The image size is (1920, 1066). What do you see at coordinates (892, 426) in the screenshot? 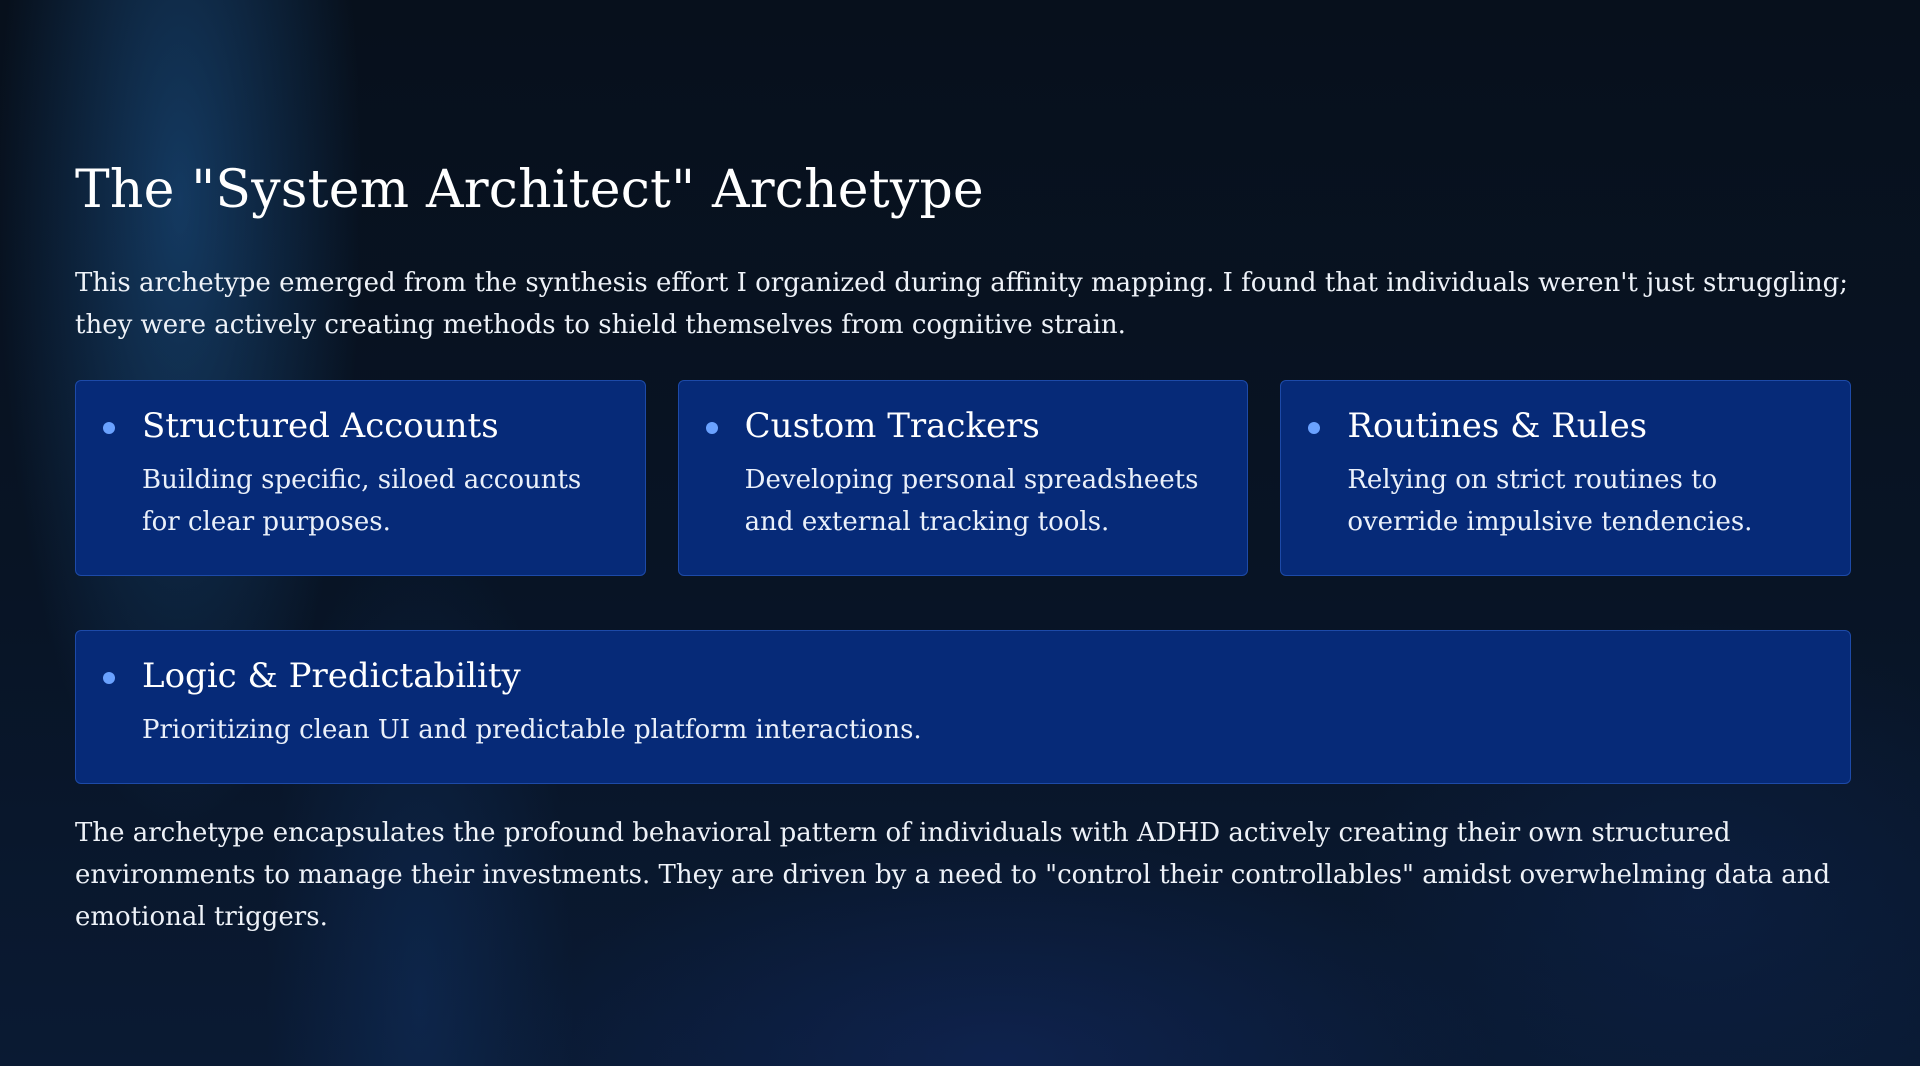
I see `card-title: Custom Trackers` at bounding box center [892, 426].